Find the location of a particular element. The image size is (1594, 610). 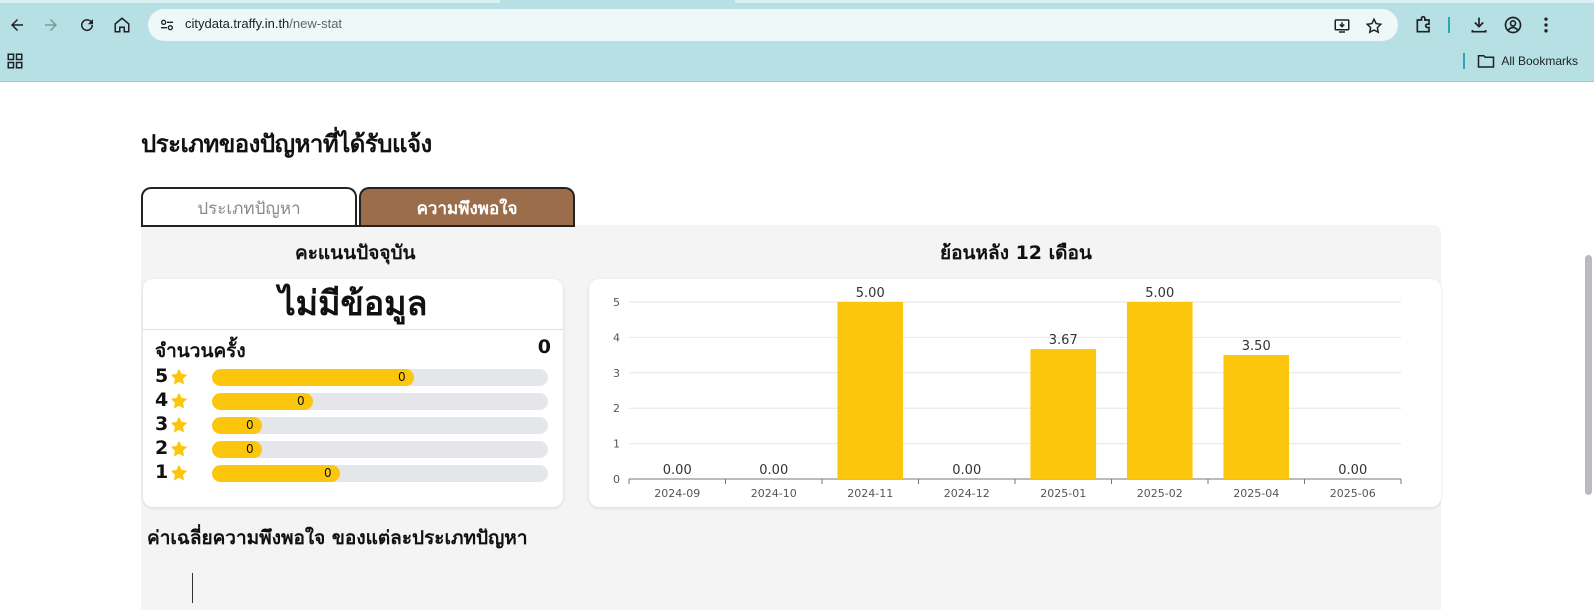

site-settings-icon is located at coordinates (167, 25).